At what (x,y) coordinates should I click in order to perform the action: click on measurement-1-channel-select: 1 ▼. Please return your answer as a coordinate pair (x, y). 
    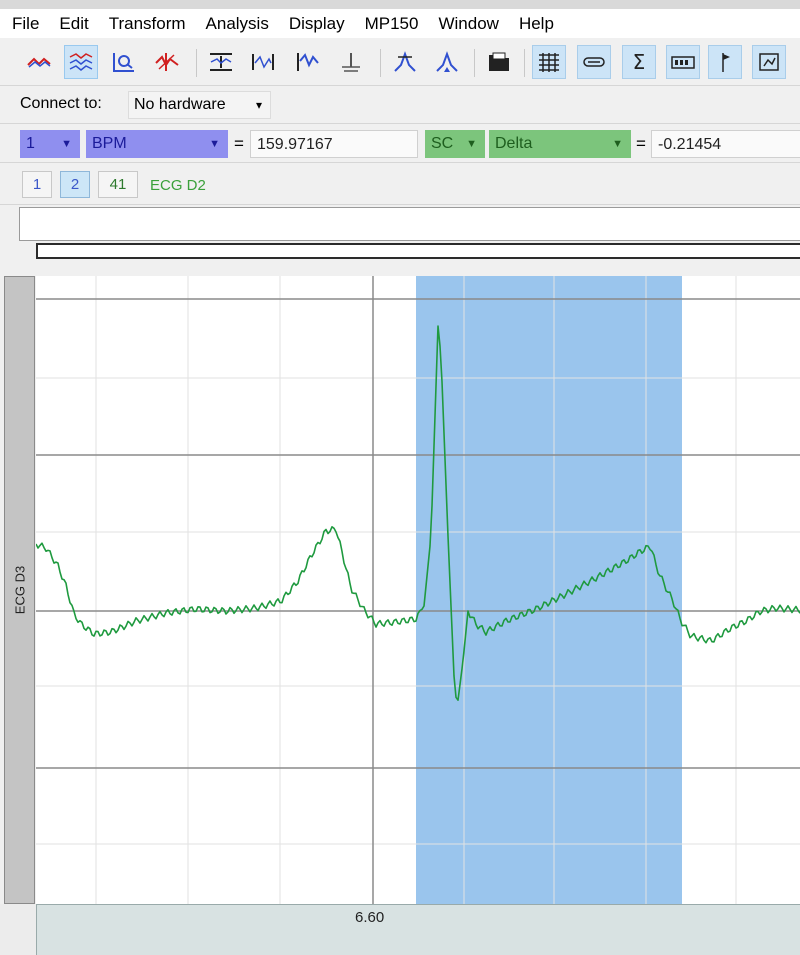
    Looking at the image, I should click on (50, 144).